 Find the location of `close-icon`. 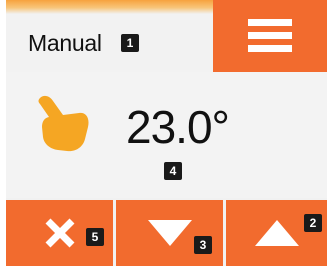

close-icon is located at coordinates (59, 233).